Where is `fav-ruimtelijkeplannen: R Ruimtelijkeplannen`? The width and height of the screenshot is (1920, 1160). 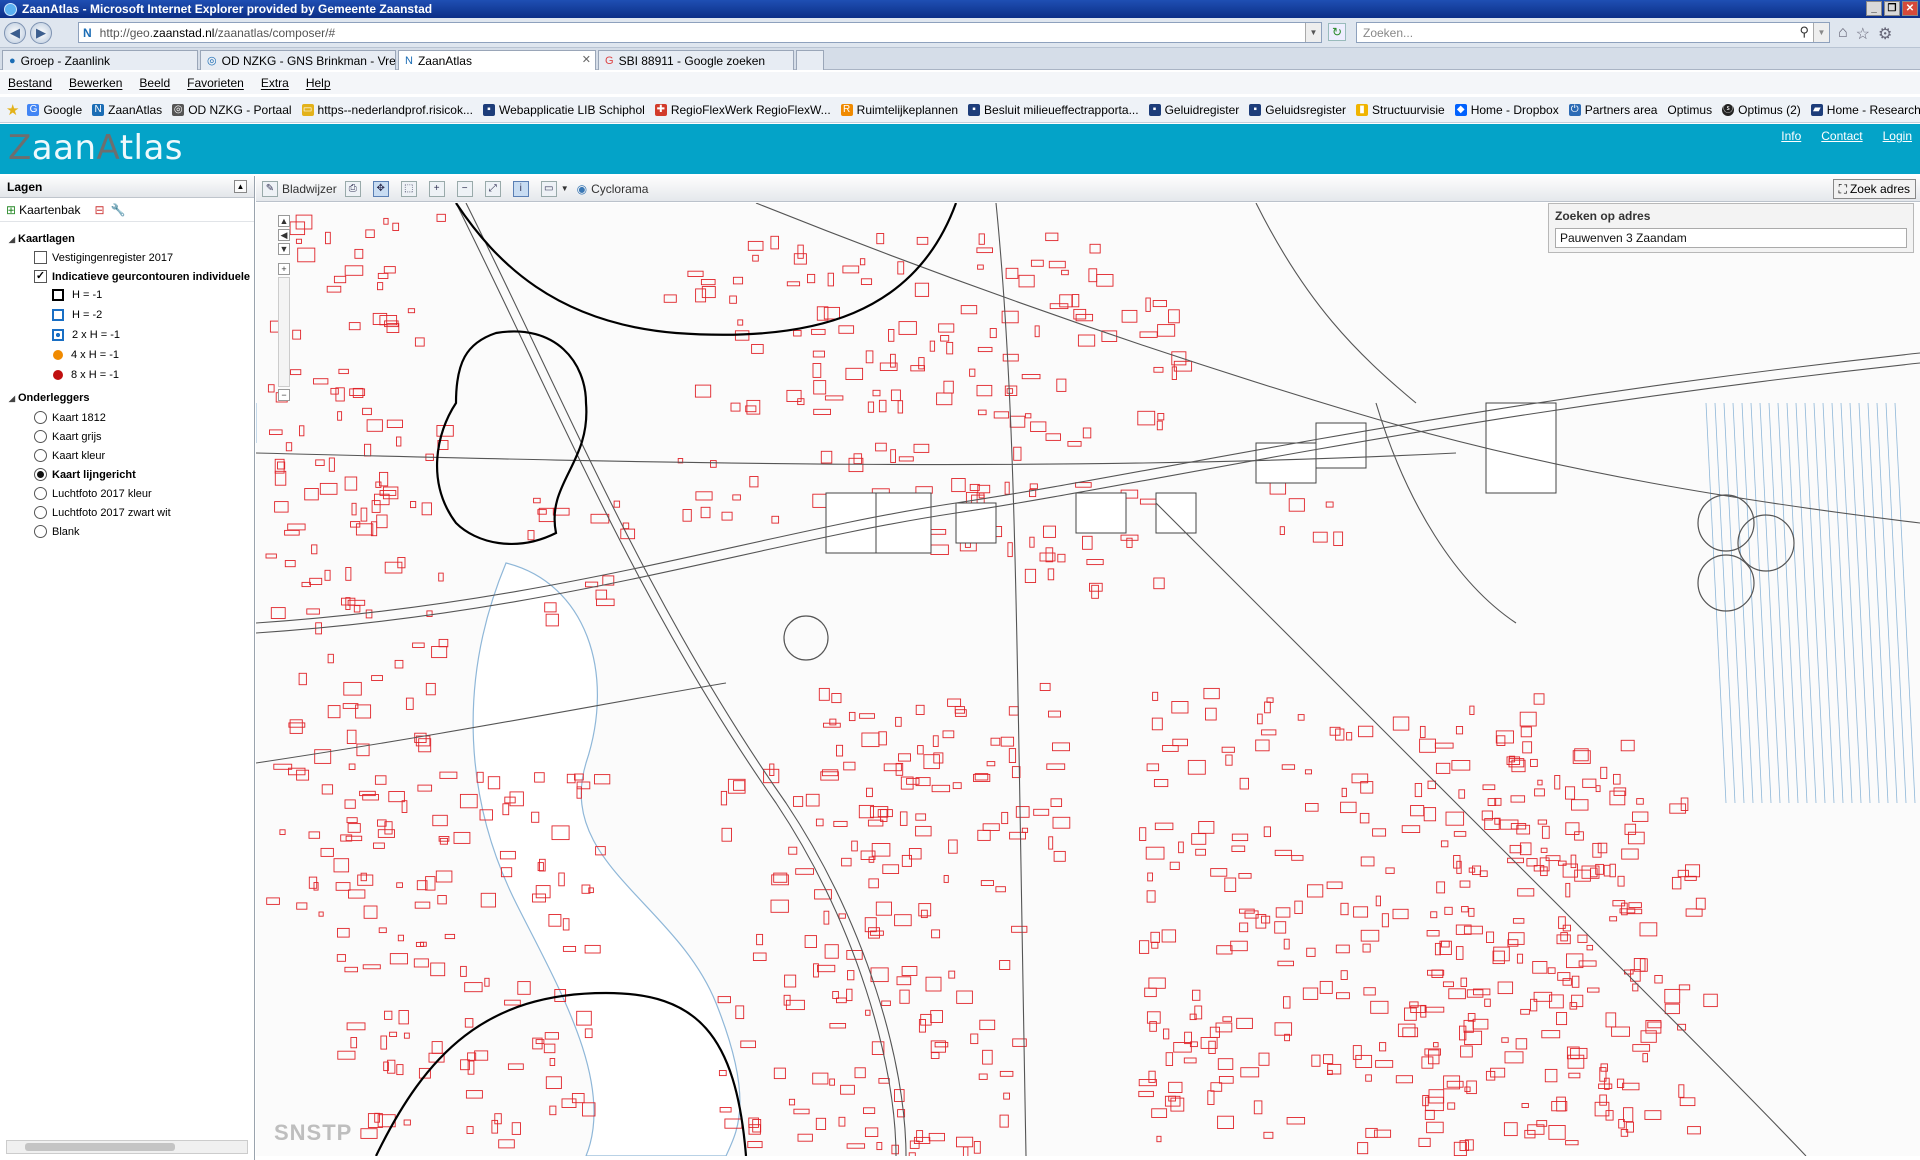 fav-ruimtelijkeplannen: R Ruimtelijkeplannen is located at coordinates (899, 110).